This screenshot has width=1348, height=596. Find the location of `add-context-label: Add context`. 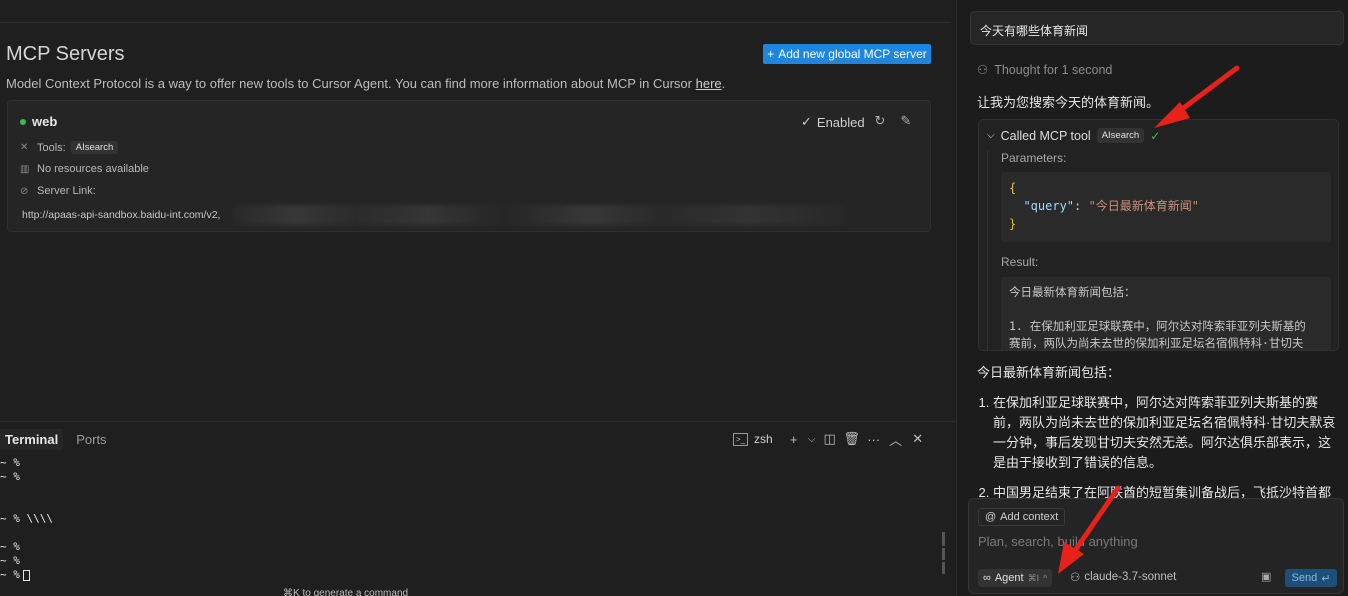

add-context-label: Add context is located at coordinates (1029, 517).